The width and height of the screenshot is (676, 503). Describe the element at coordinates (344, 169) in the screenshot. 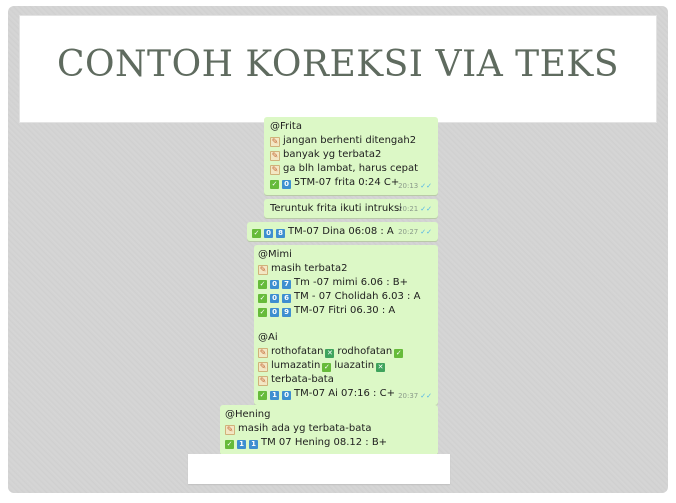

I see `chat-line: ✎ ga blh lambat, harus cepat` at that location.